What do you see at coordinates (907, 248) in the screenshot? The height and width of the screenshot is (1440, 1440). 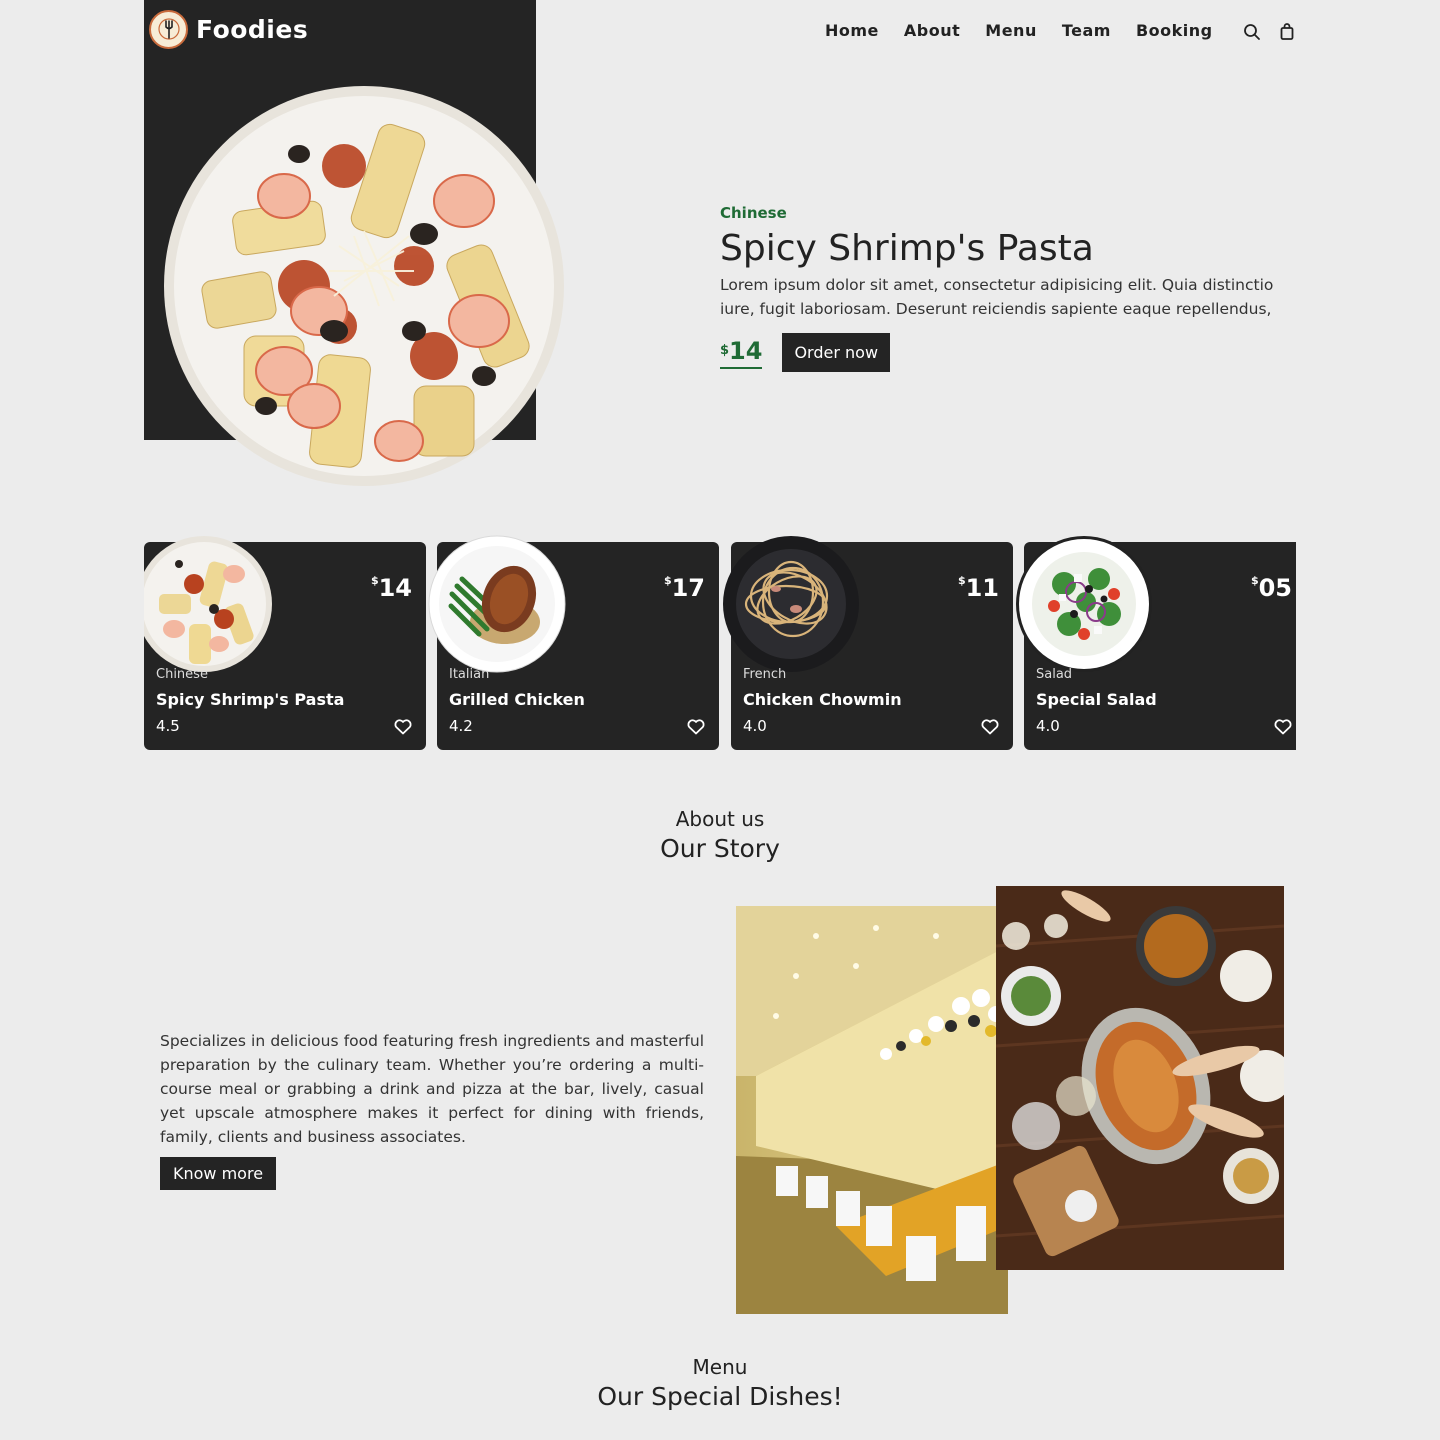 I see `hero-title: Spicy Shrimp's Pasta` at bounding box center [907, 248].